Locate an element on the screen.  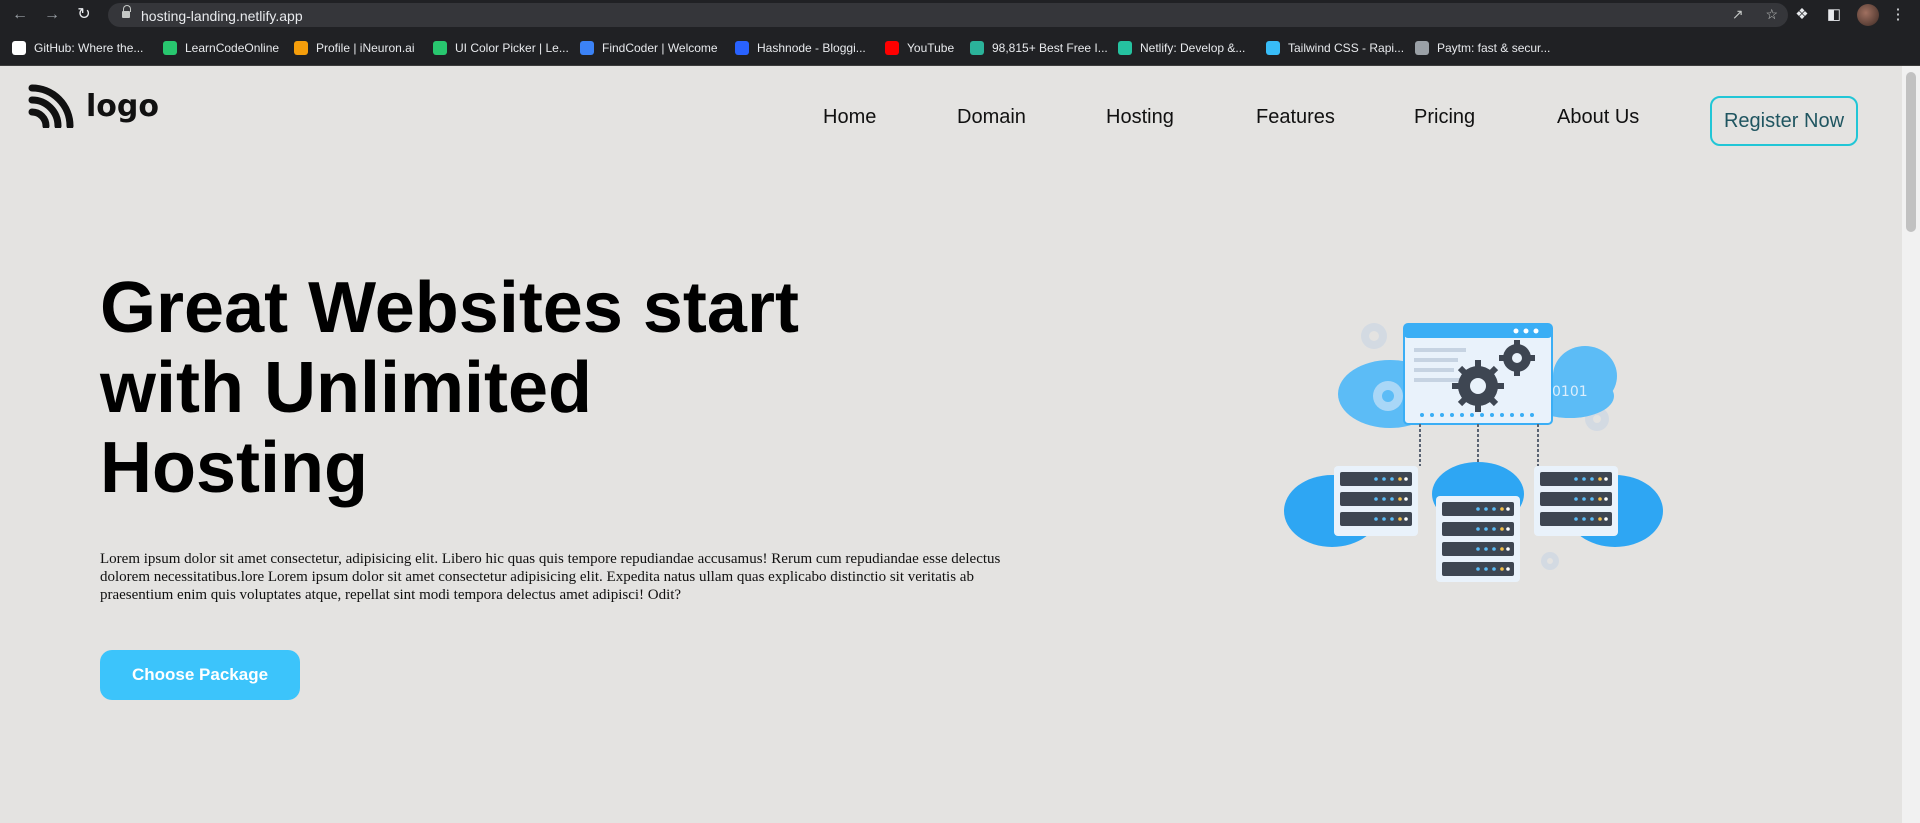
bookmark-item: FindCoder | Welcome is located at coordinates (649, 48).